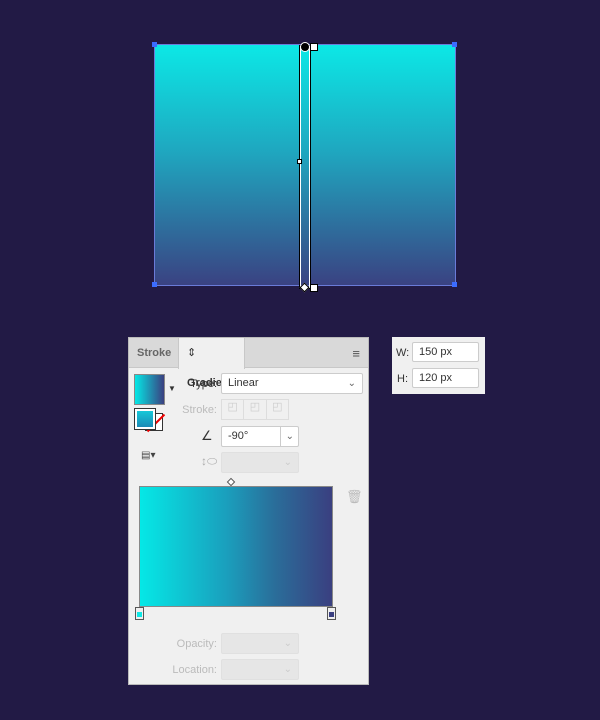 This screenshot has height=720, width=600. I want to click on midpoint-diamond, so click(231, 482).